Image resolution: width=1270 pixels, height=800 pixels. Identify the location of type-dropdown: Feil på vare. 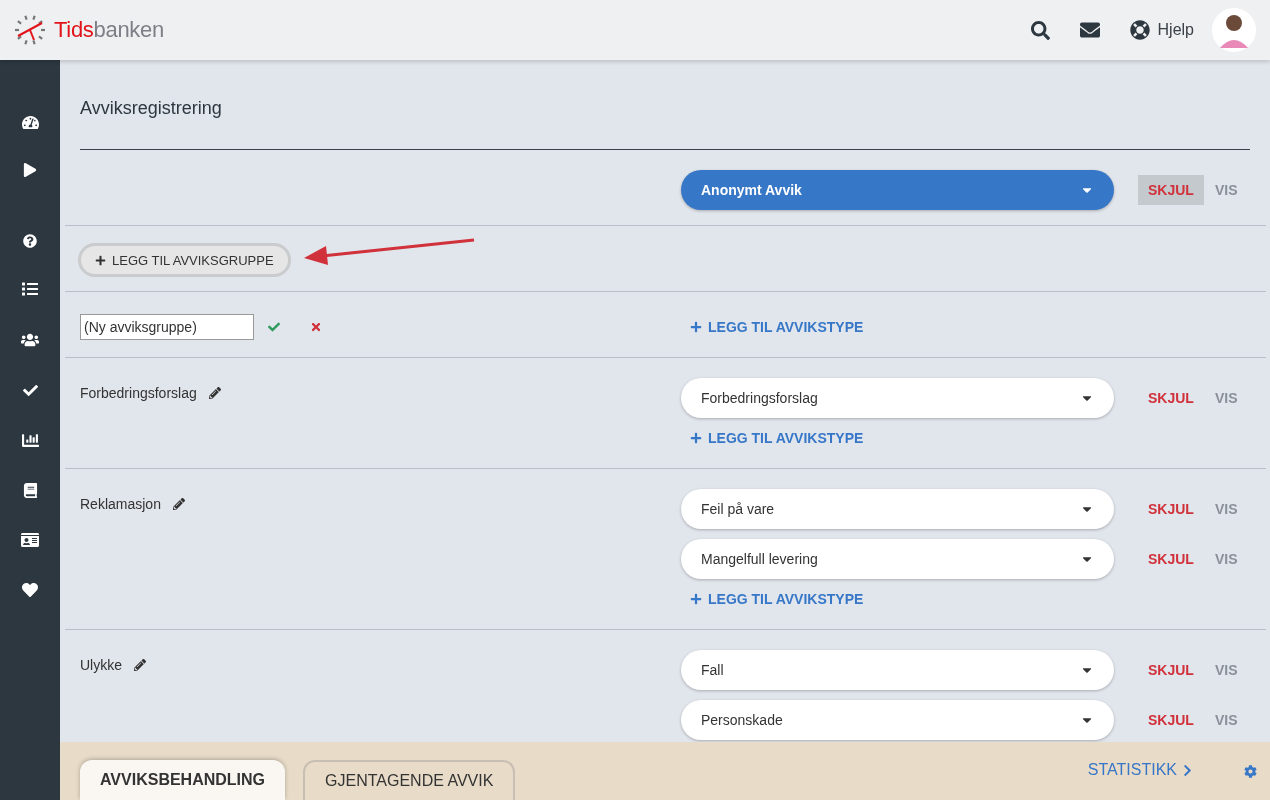
(897, 509).